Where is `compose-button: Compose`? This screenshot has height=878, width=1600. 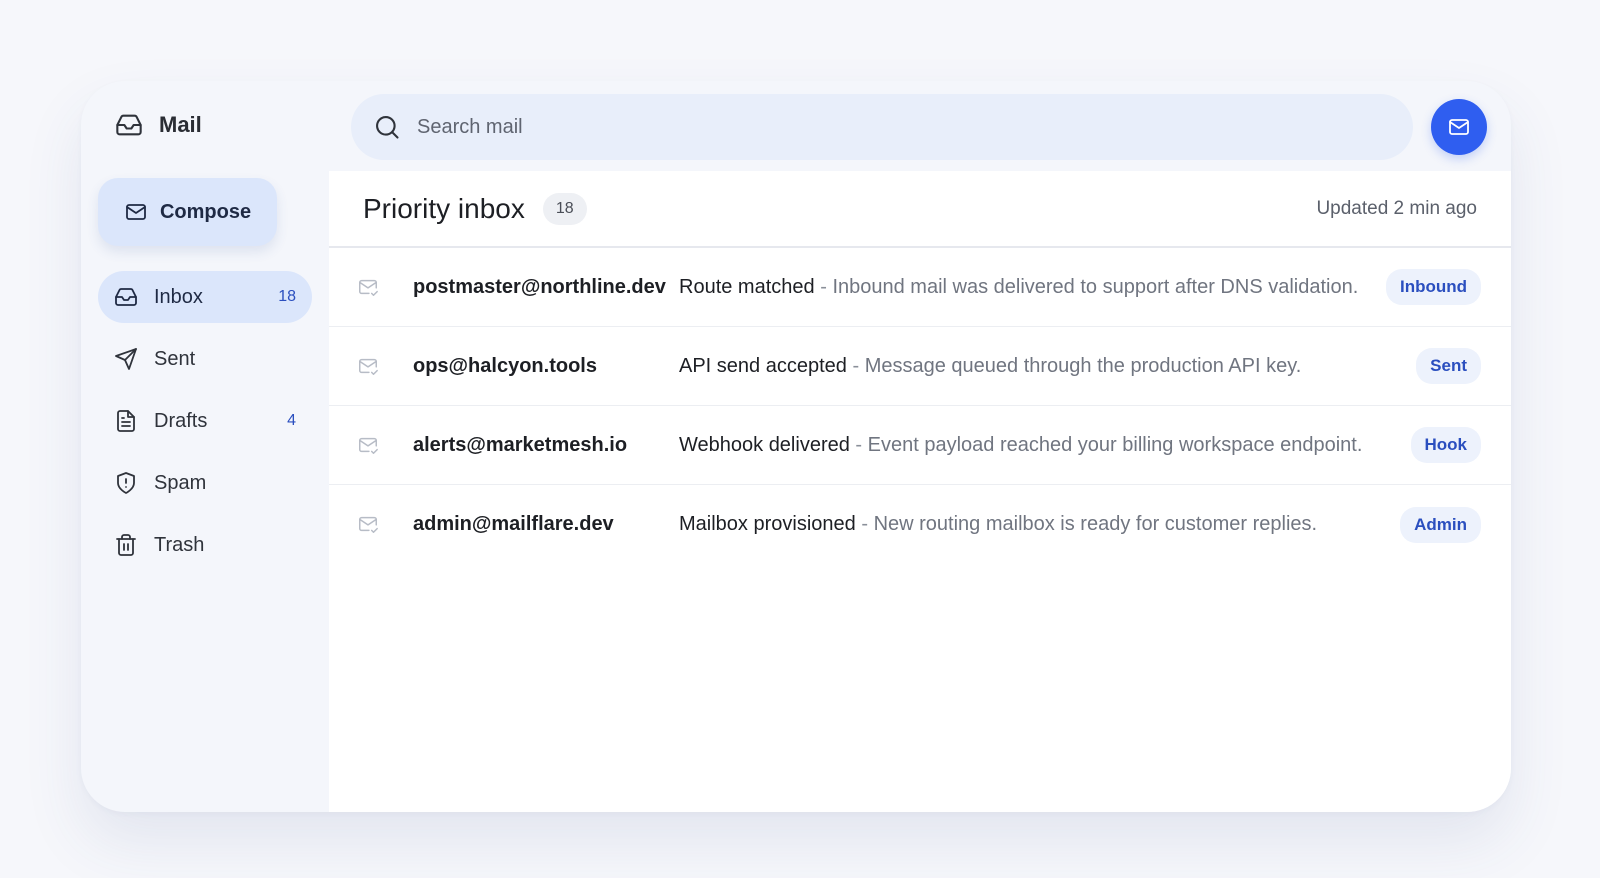 compose-button: Compose is located at coordinates (187, 212).